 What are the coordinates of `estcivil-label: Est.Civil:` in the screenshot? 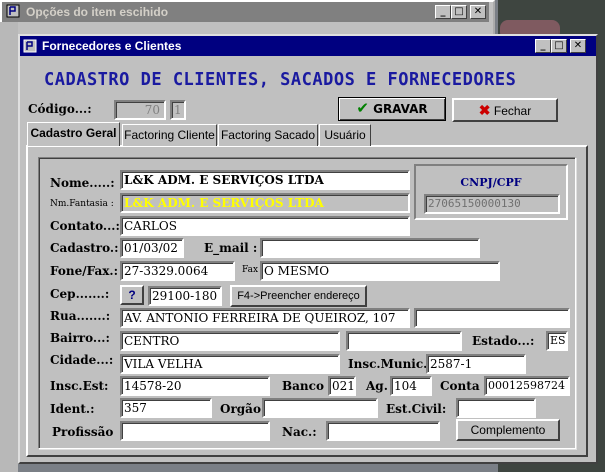 It's located at (416, 409).